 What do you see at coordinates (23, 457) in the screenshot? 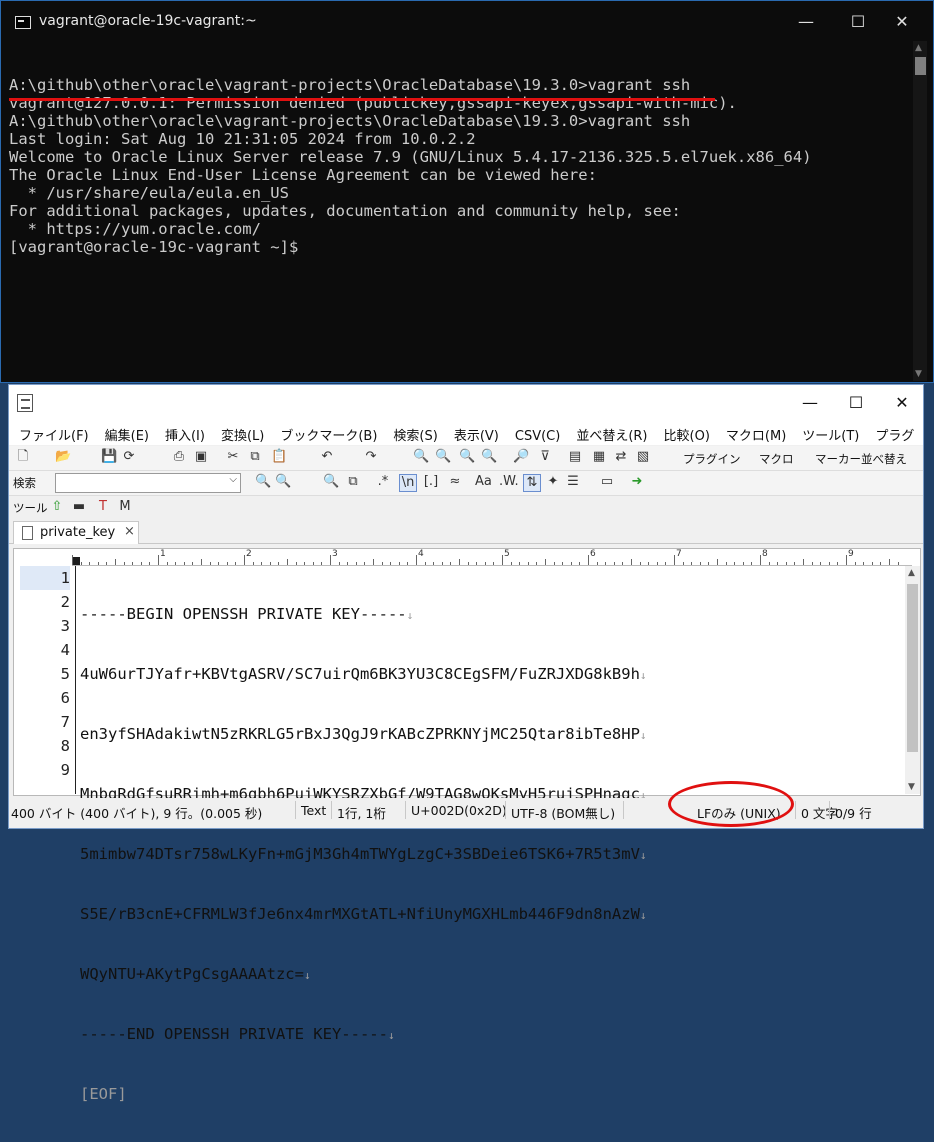
I see `new-file-icon: 🗋` at bounding box center [23, 457].